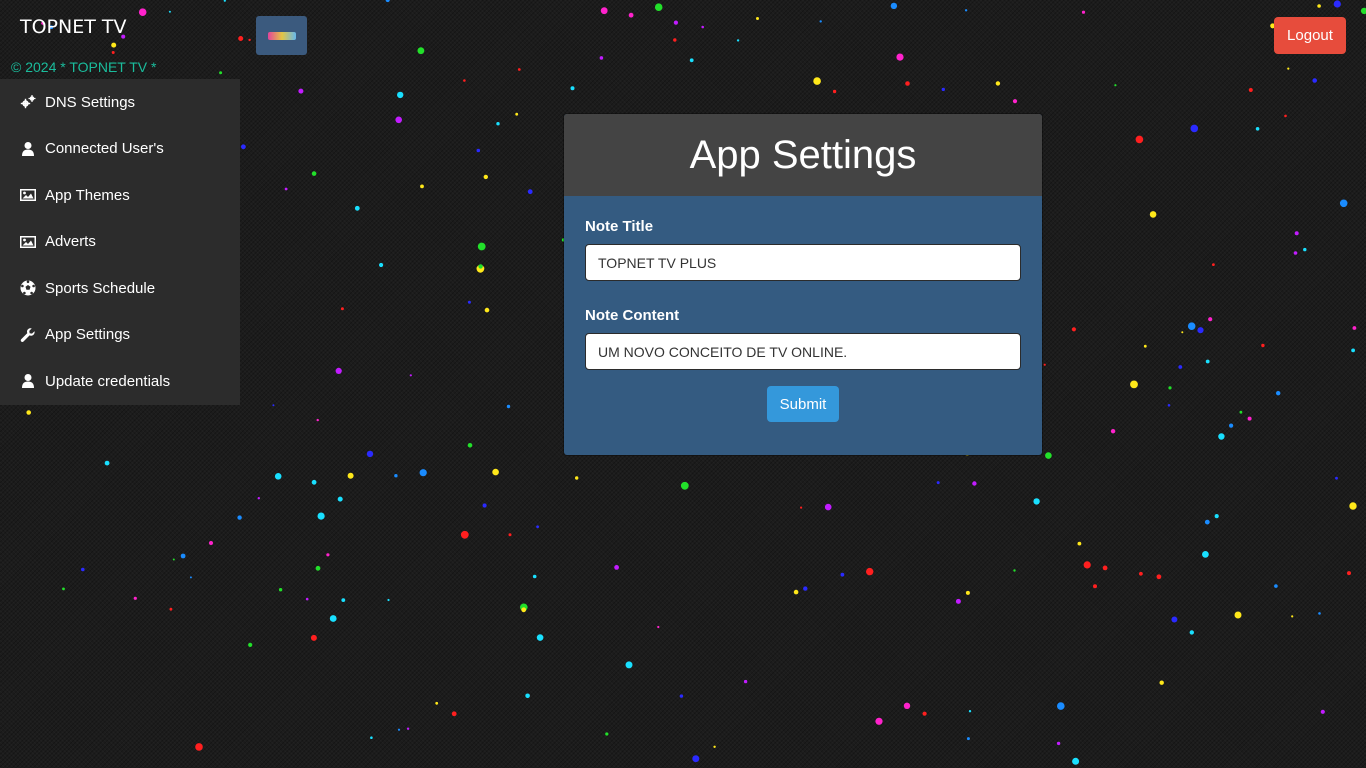 The width and height of the screenshot is (1366, 768). Describe the element at coordinates (1310, 35) in the screenshot. I see `logout-button: Logout` at that location.